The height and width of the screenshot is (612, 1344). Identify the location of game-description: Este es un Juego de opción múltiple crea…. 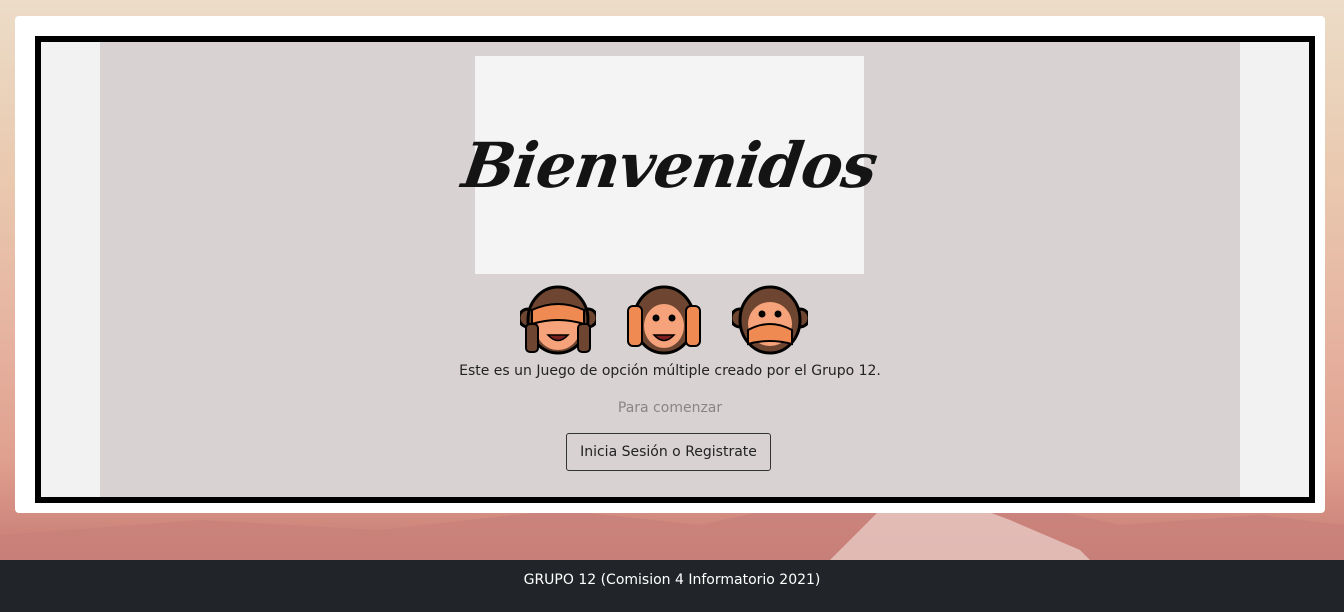
(670, 371).